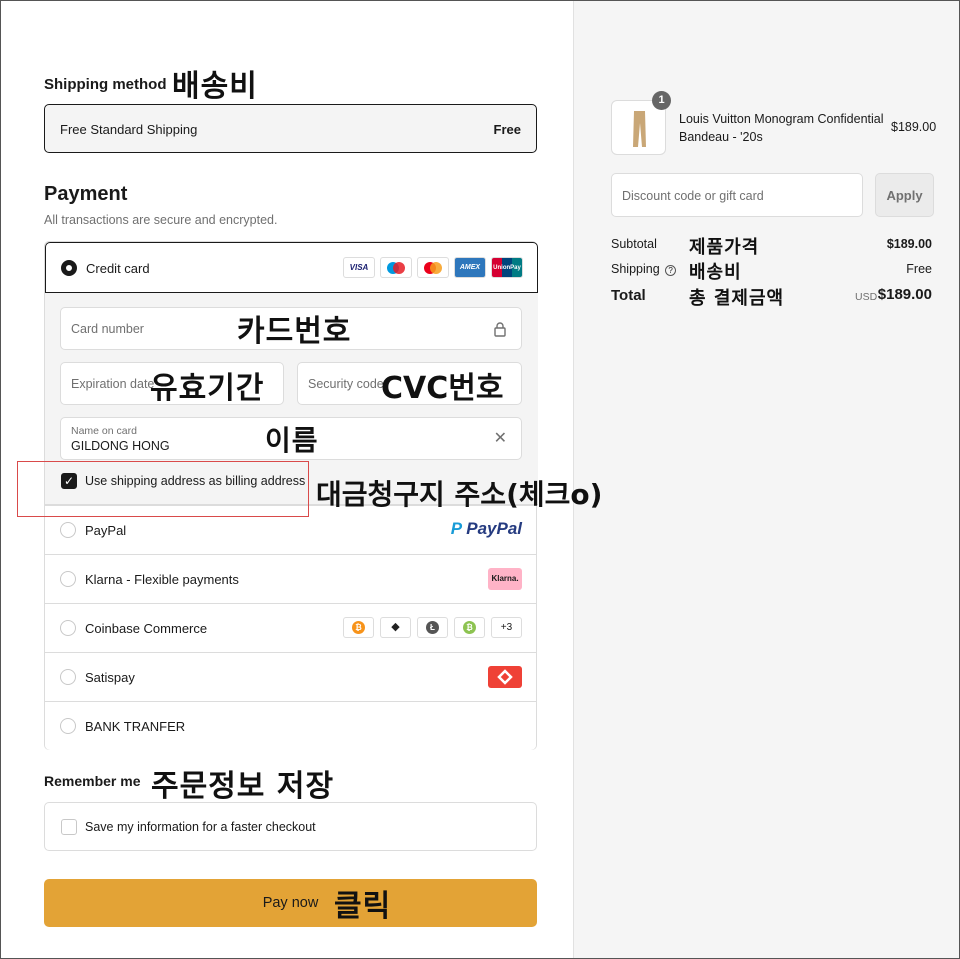 The height and width of the screenshot is (959, 960). Describe the element at coordinates (110, 677) in the screenshot. I see `satispay-label: Satispay` at that location.